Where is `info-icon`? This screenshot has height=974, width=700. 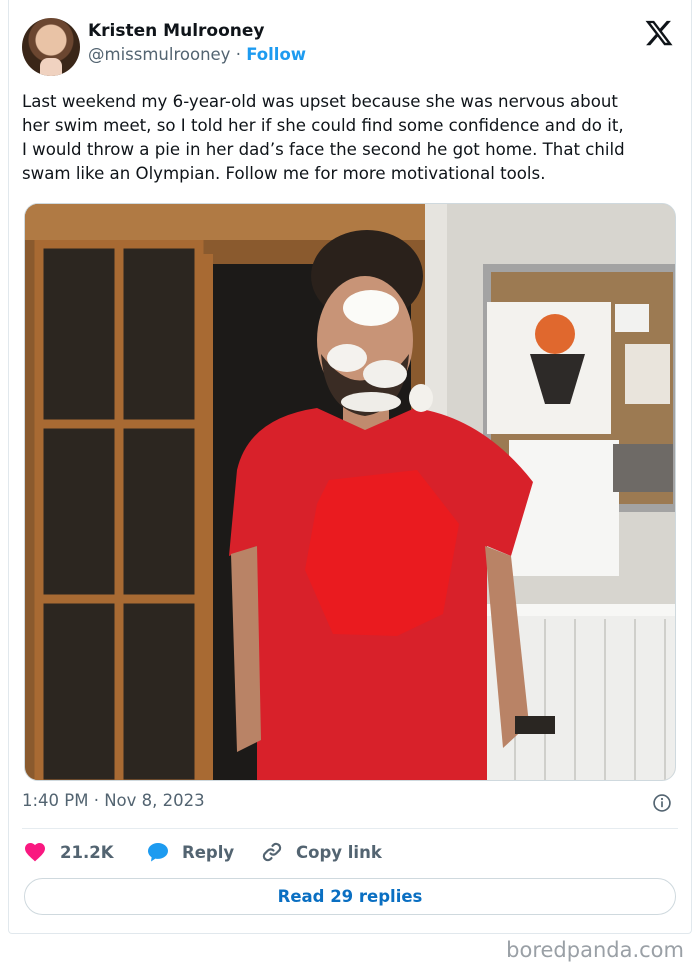
info-icon is located at coordinates (662, 803).